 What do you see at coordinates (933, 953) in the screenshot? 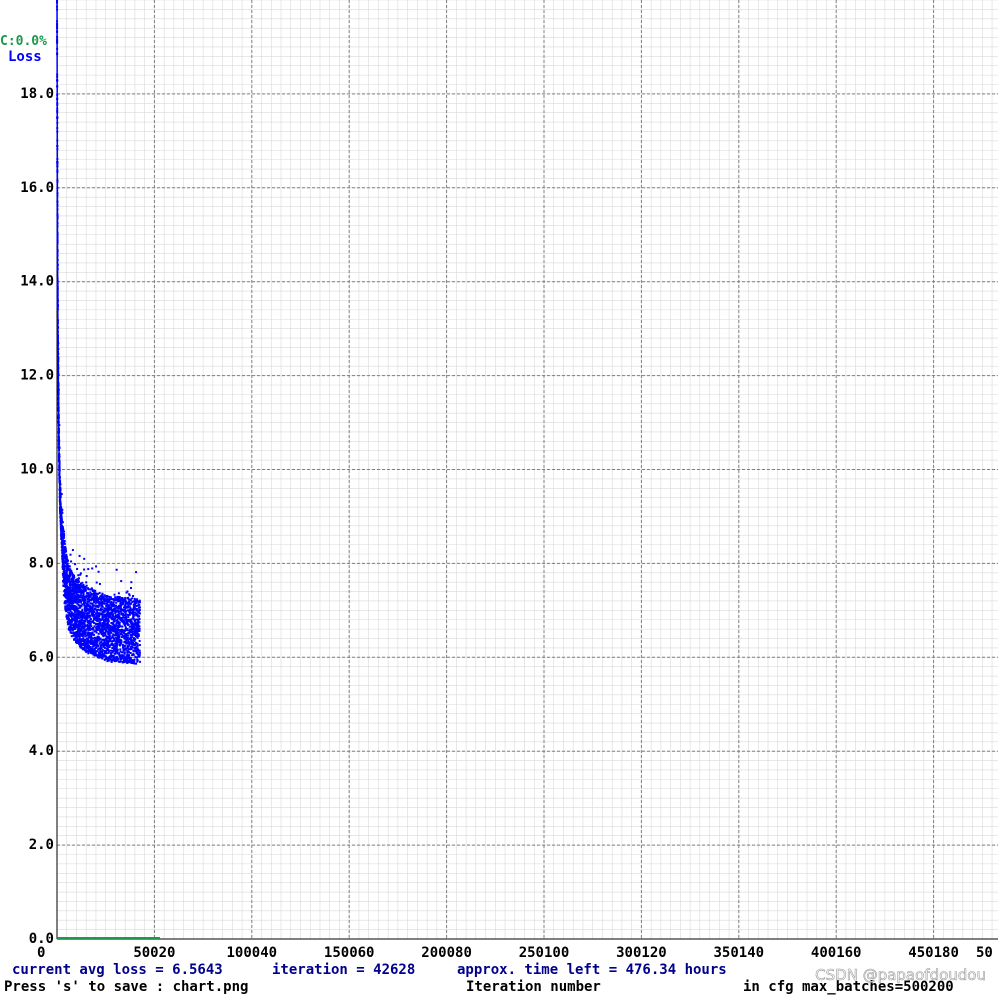
I see `x-tick-label: 450180` at bounding box center [933, 953].